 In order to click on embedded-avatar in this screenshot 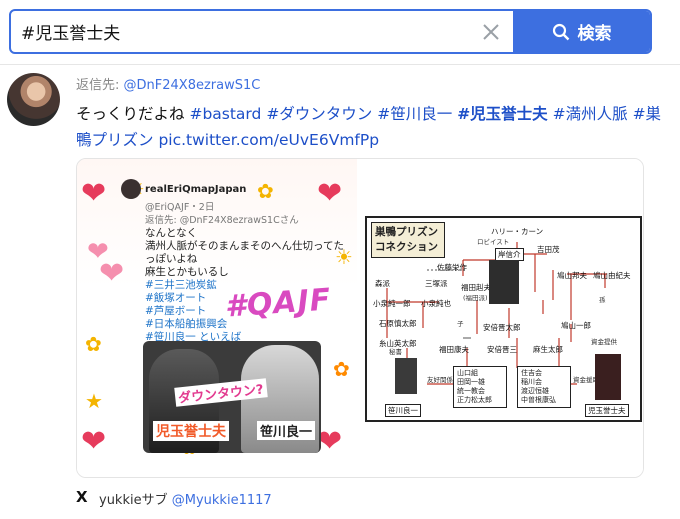, I will do `click(131, 189)`.